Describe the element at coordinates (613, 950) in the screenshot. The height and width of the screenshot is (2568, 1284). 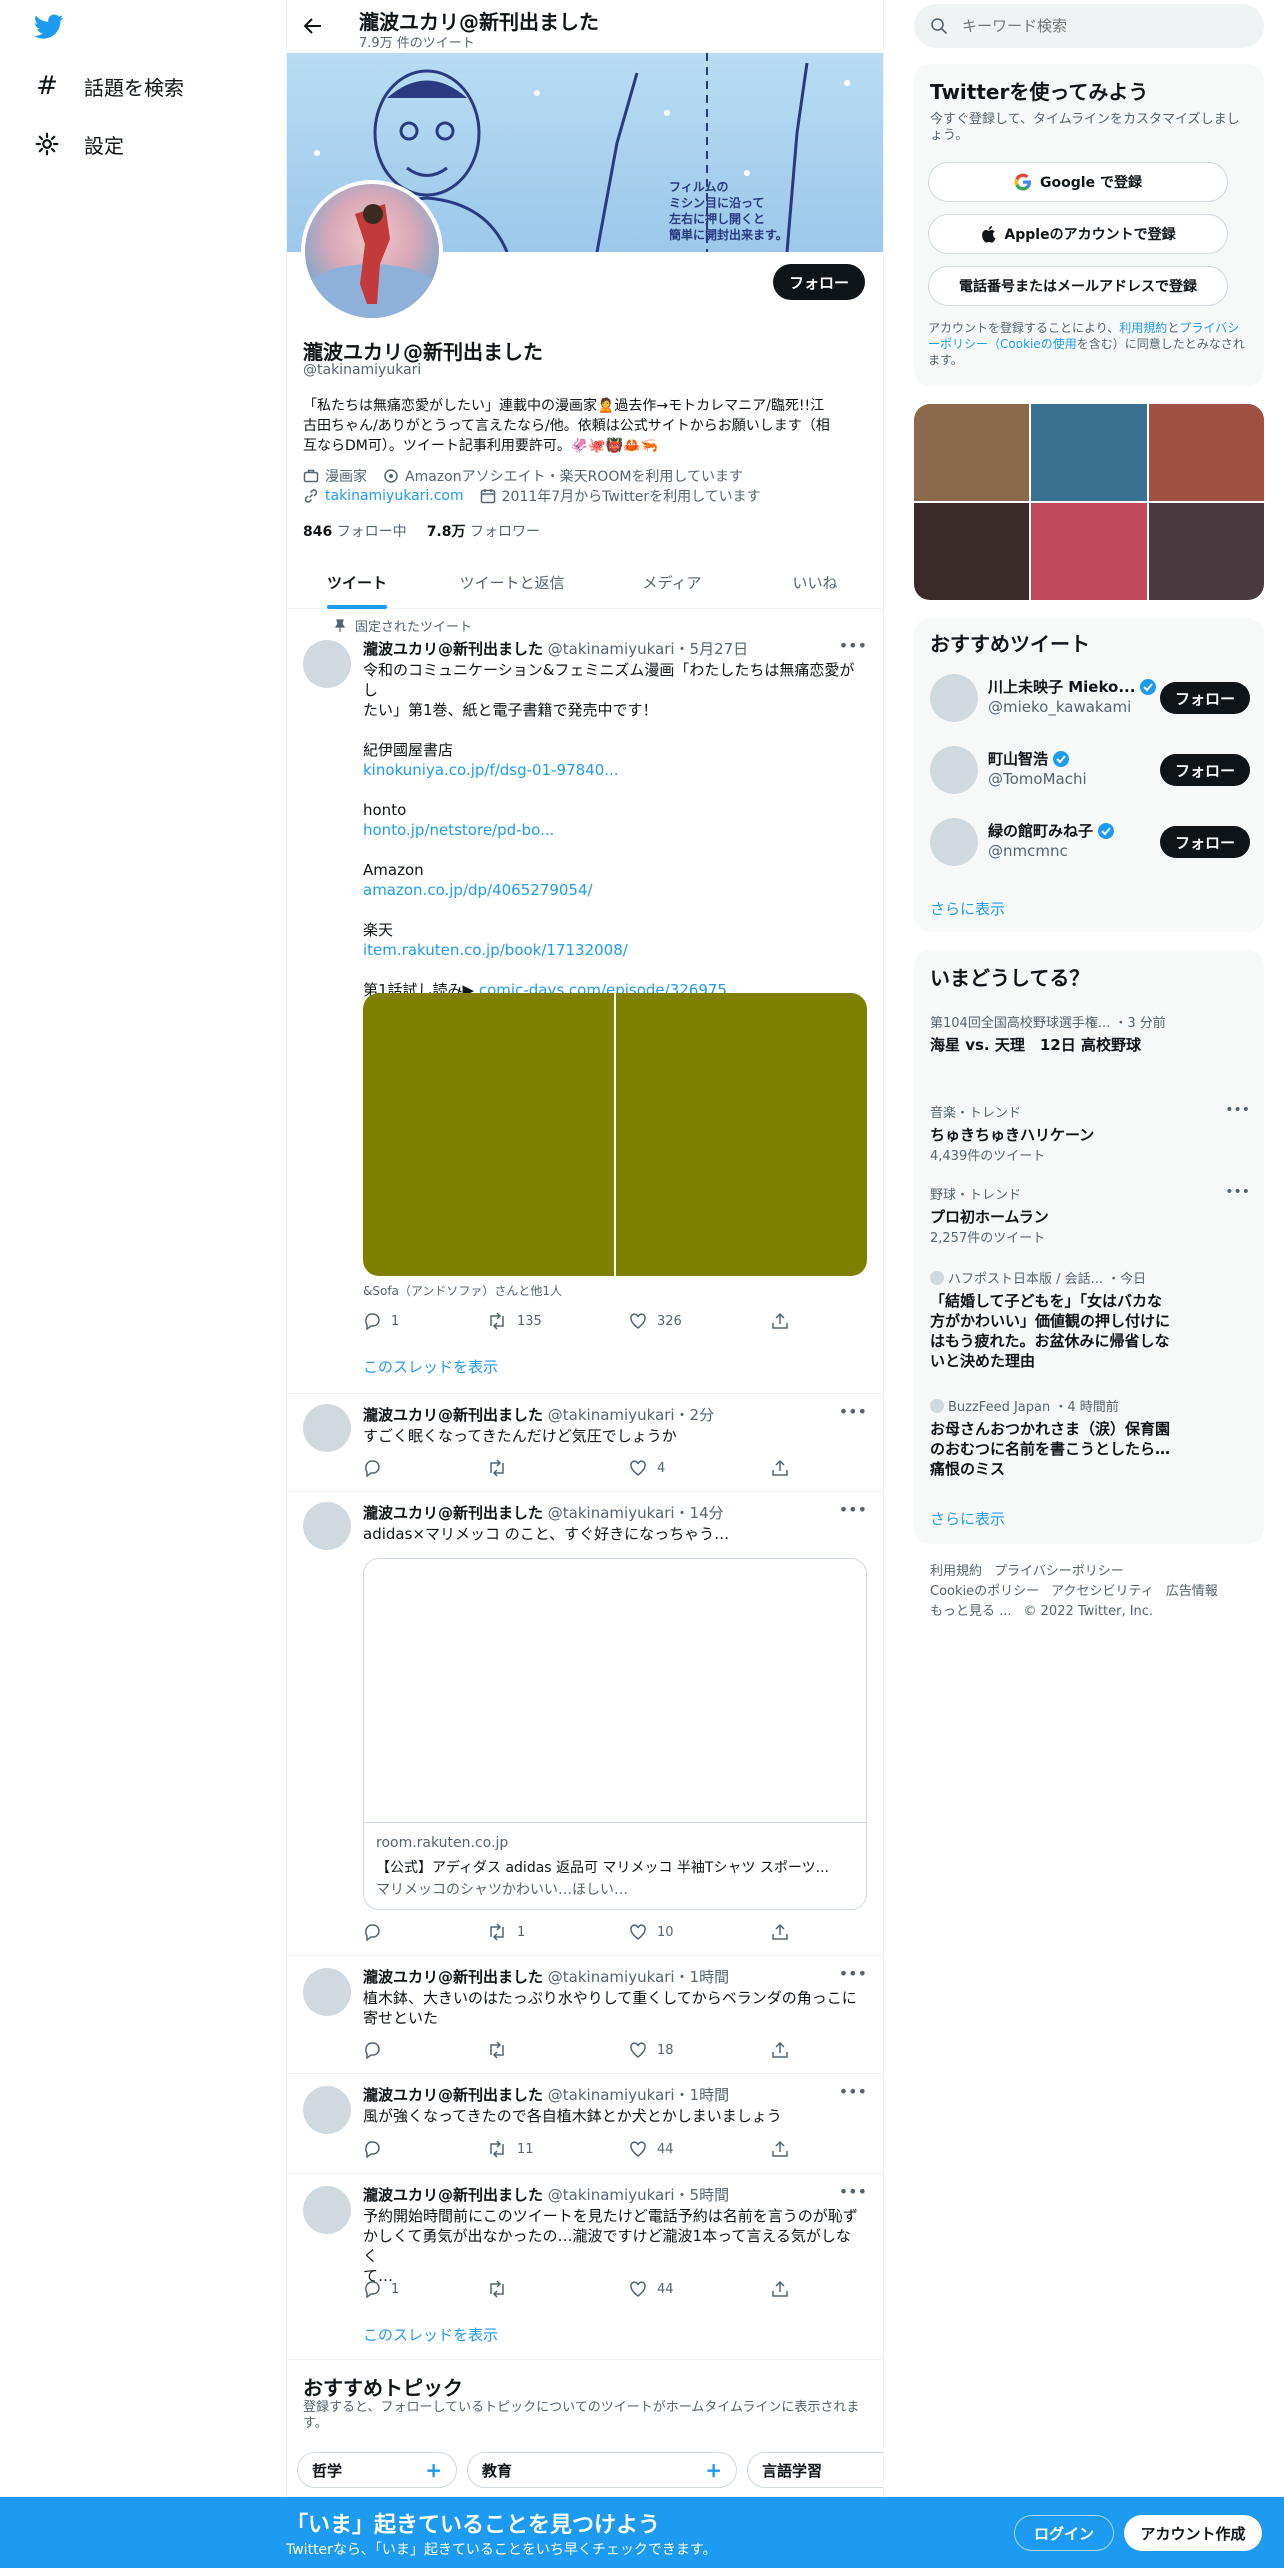
I see `store-link: item.rakuten.co.jp/book/17132008/` at that location.